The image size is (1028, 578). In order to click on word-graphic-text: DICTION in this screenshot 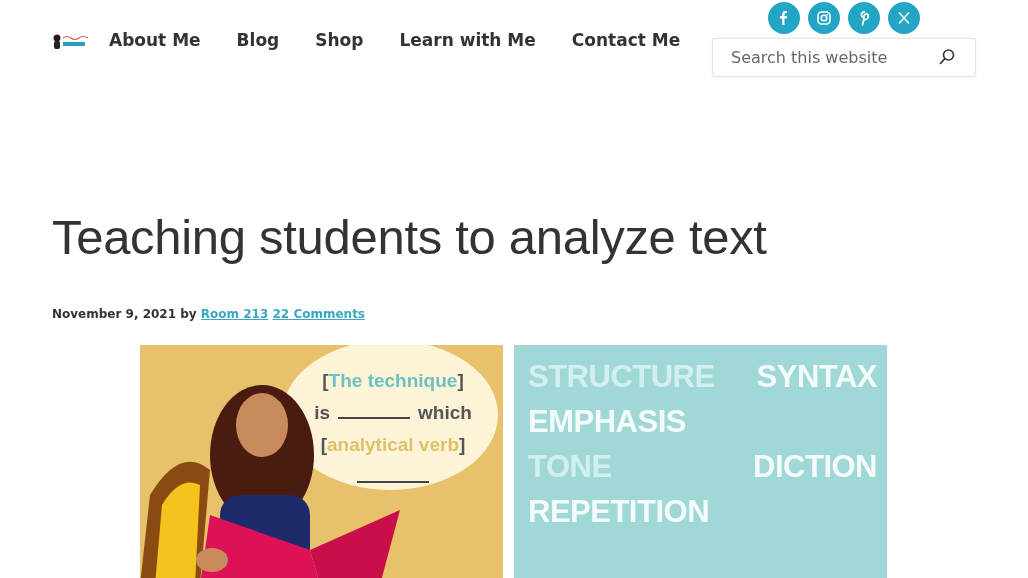, I will do `click(815, 466)`.